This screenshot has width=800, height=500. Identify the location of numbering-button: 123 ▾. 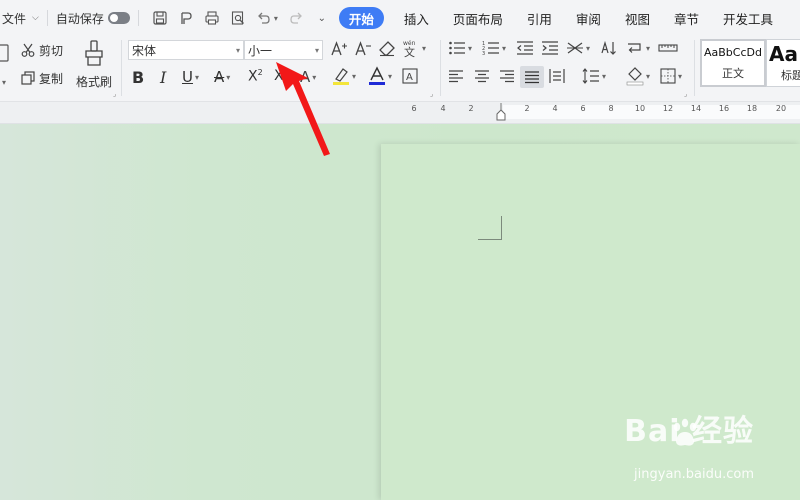
(494, 48).